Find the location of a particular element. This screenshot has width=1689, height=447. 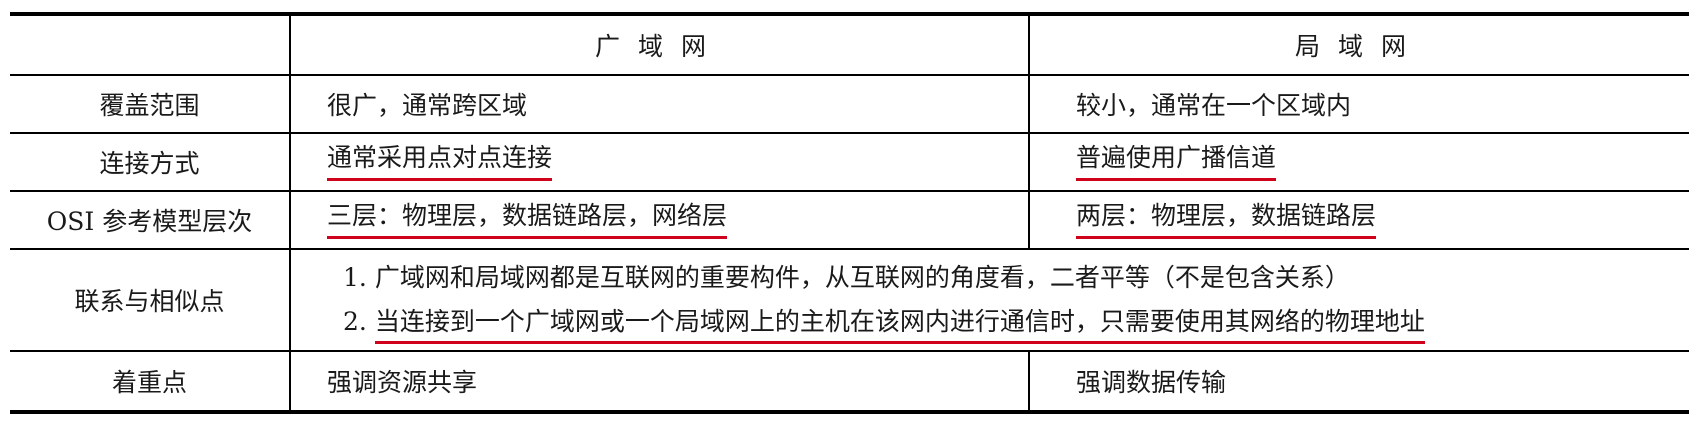

row-label-coverage: 覆盖范围 is located at coordinates (150, 104).